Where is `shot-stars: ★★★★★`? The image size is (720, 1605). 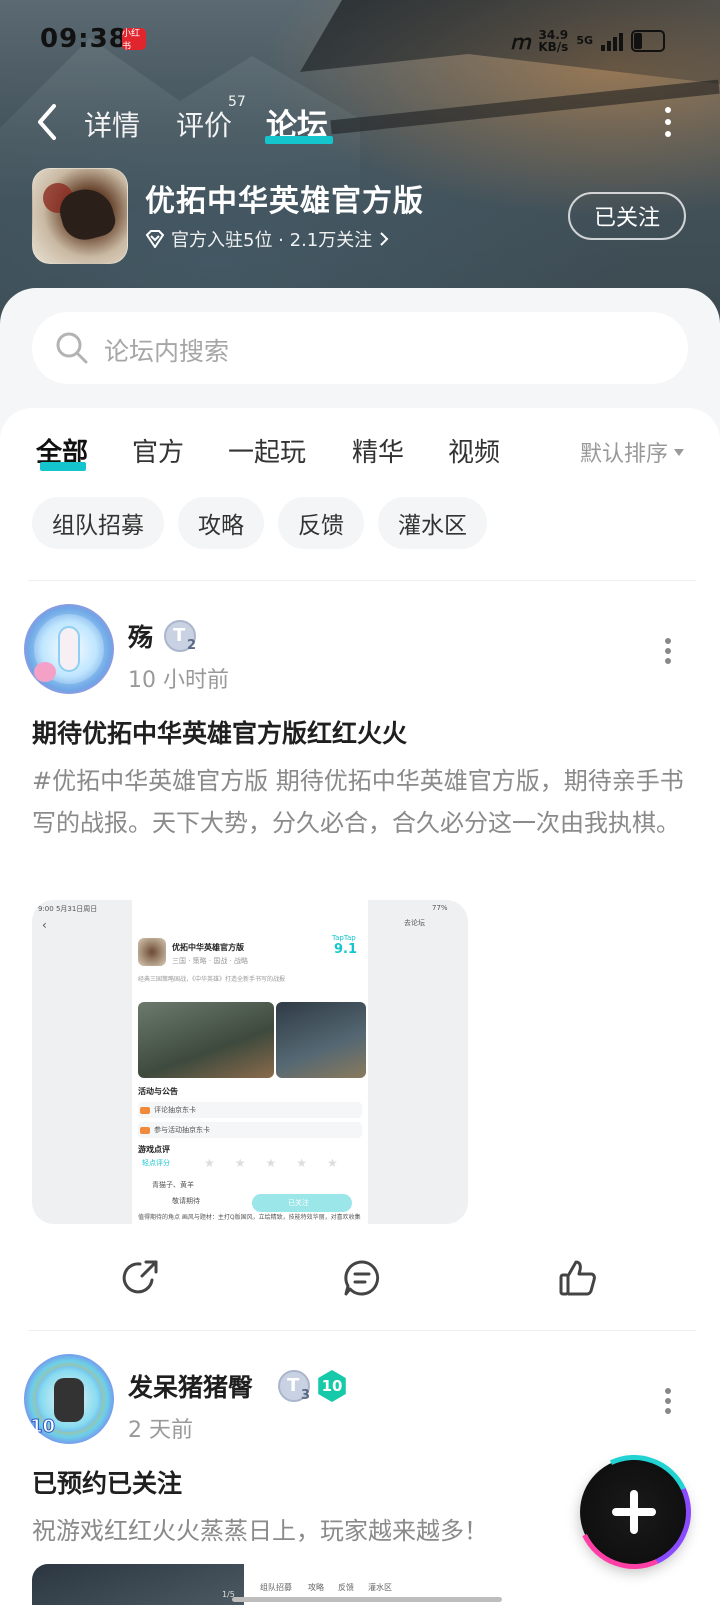 shot-stars: ★★★★★ is located at coordinates (281, 1163).